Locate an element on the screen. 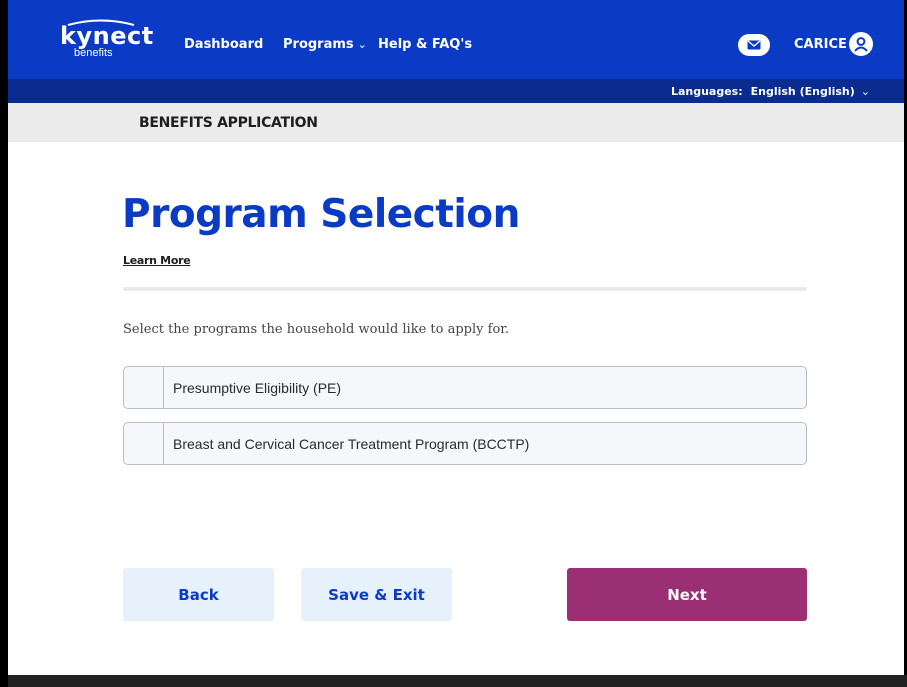 Image resolution: width=907 pixels, height=687 pixels. nav-dashboard-link: Dashboard is located at coordinates (223, 45).